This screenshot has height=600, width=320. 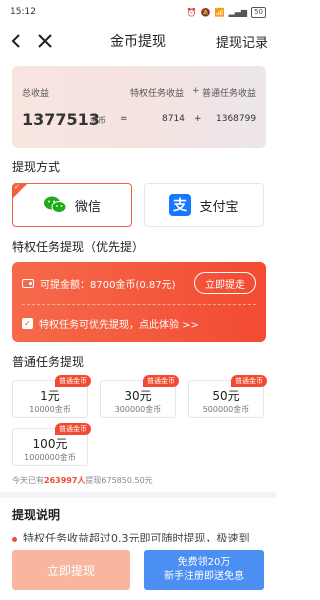 What do you see at coordinates (219, 207) in the screenshot?
I see `alipay-label: 支付宝` at bounding box center [219, 207].